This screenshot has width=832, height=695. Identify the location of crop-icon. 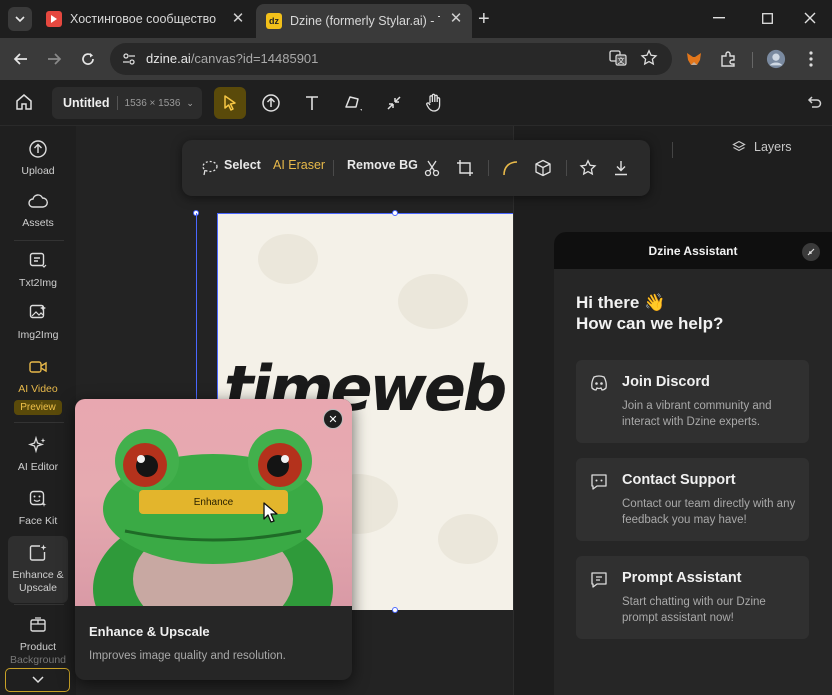
(465, 168).